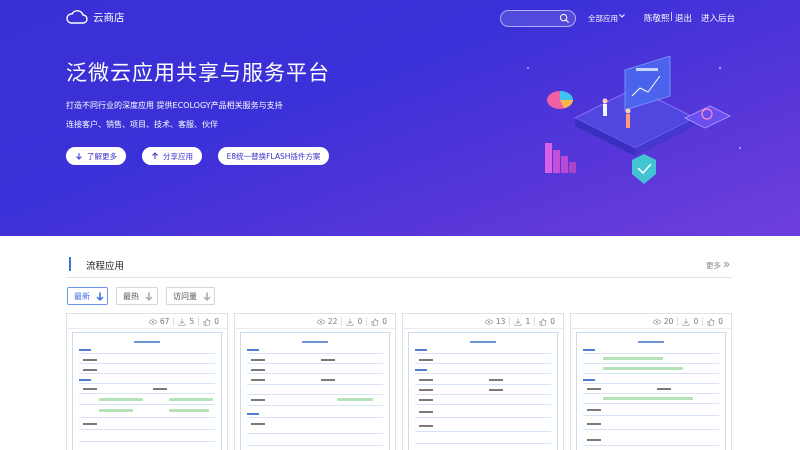 The image size is (800, 450). I want to click on eye-icon, so click(489, 321).